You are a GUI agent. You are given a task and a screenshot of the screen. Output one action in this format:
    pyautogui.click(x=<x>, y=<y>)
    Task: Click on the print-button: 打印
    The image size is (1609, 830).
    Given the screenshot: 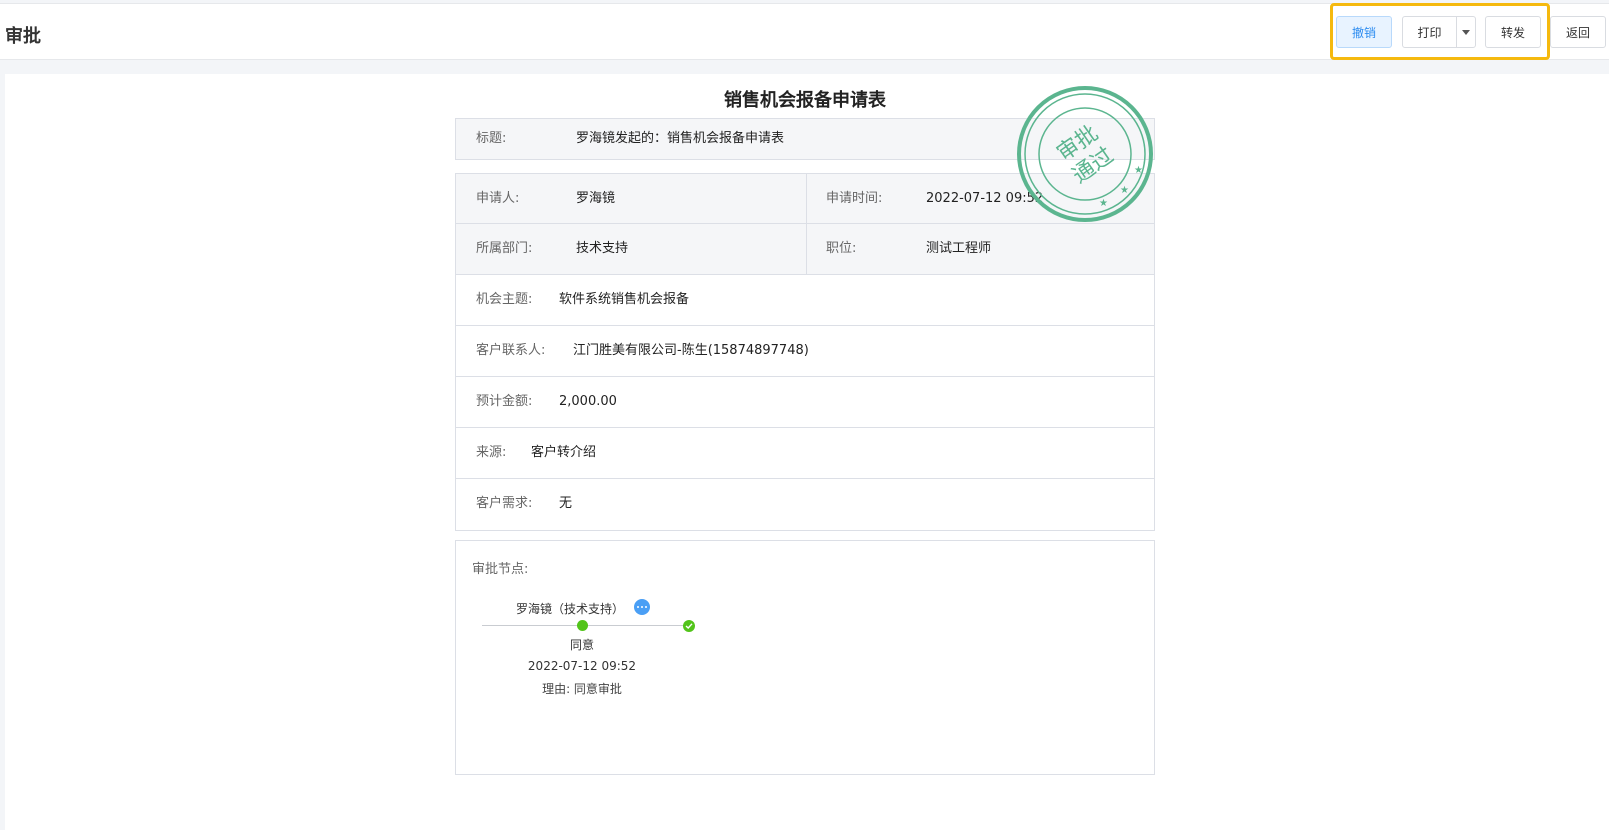 What is the action you would take?
    pyautogui.click(x=1429, y=32)
    